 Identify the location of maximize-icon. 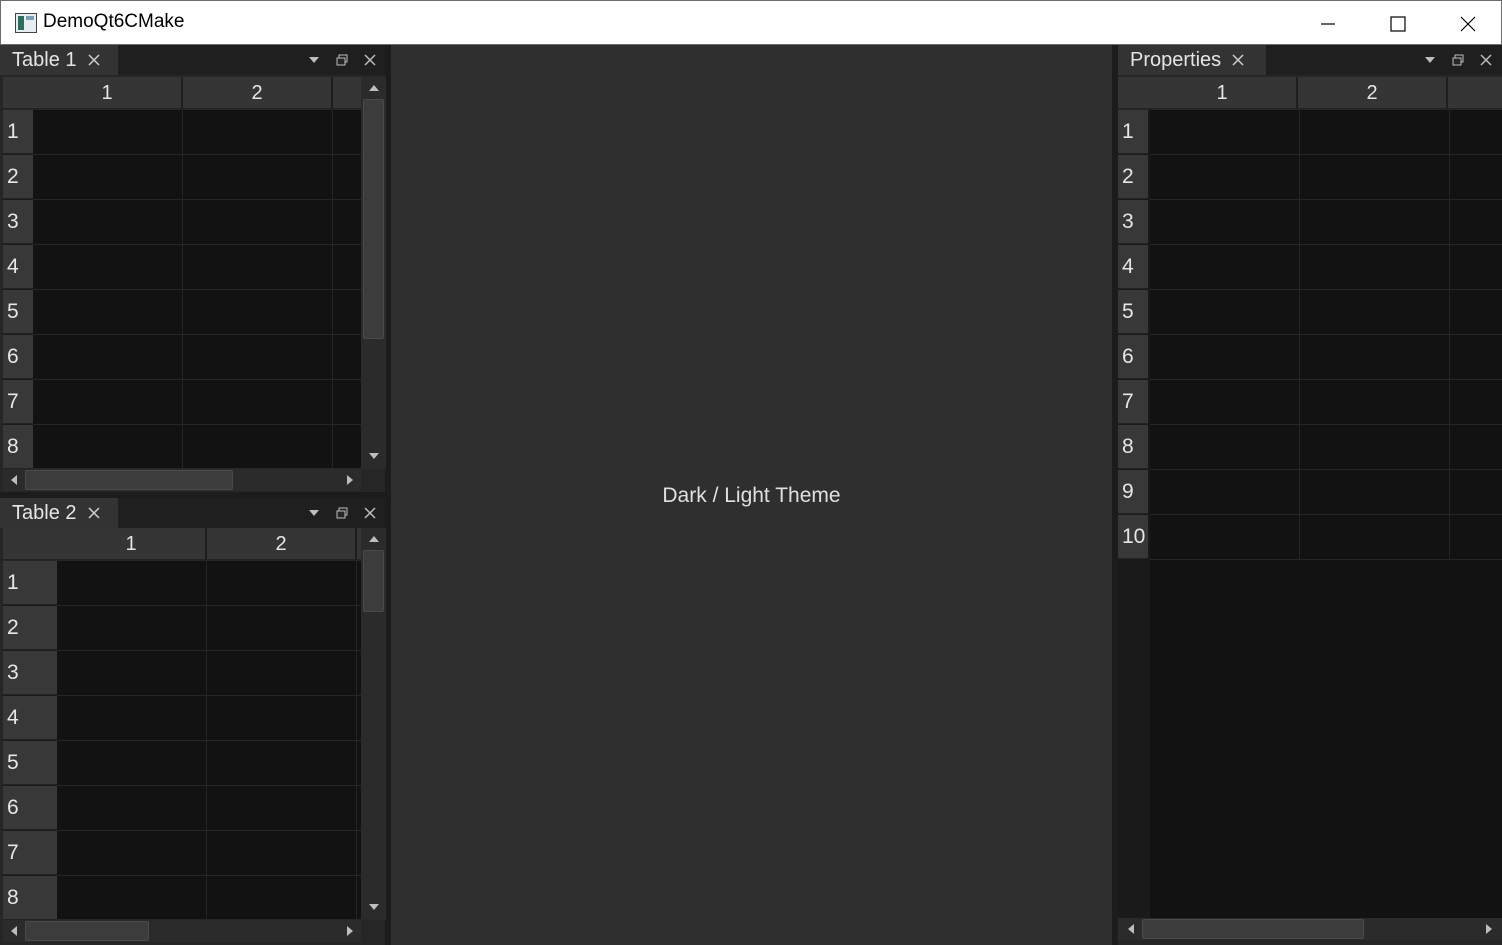
(1398, 23).